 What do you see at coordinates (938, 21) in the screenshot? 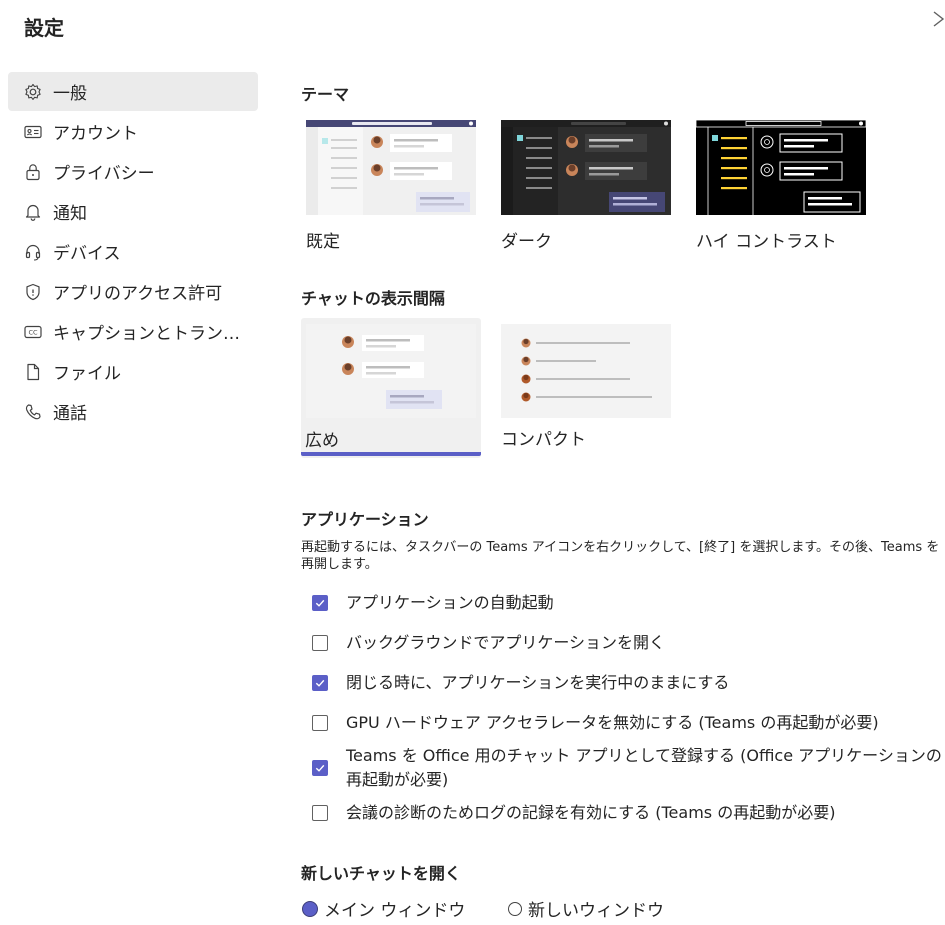
I see `close-icon` at bounding box center [938, 21].